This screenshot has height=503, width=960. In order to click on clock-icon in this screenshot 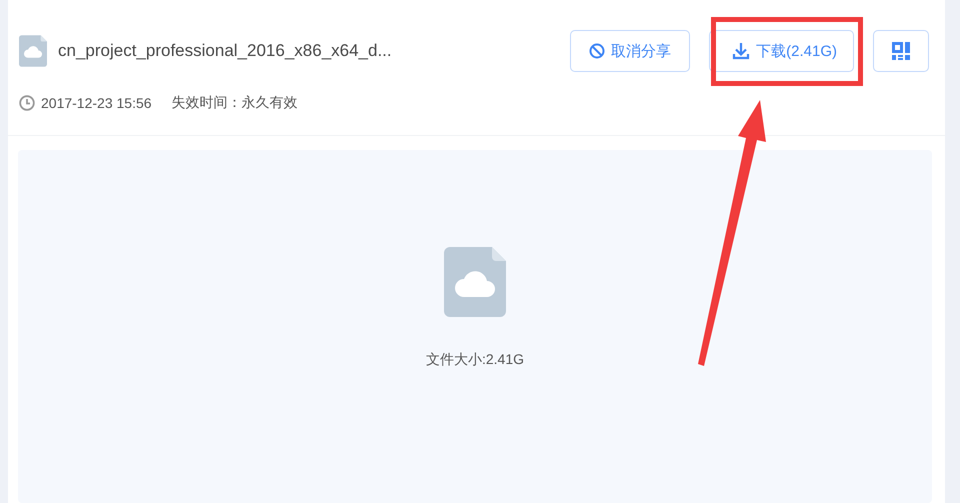, I will do `click(27, 103)`.